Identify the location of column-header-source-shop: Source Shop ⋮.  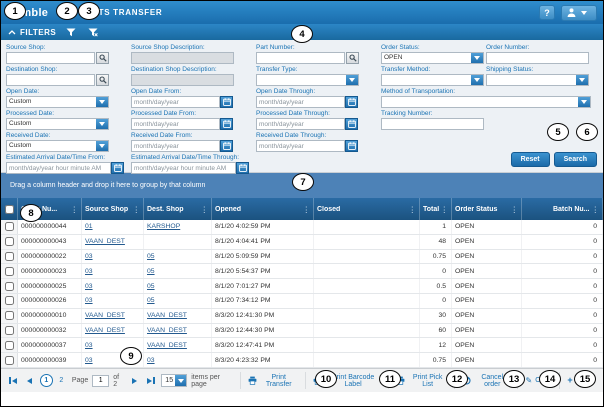
(113, 209).